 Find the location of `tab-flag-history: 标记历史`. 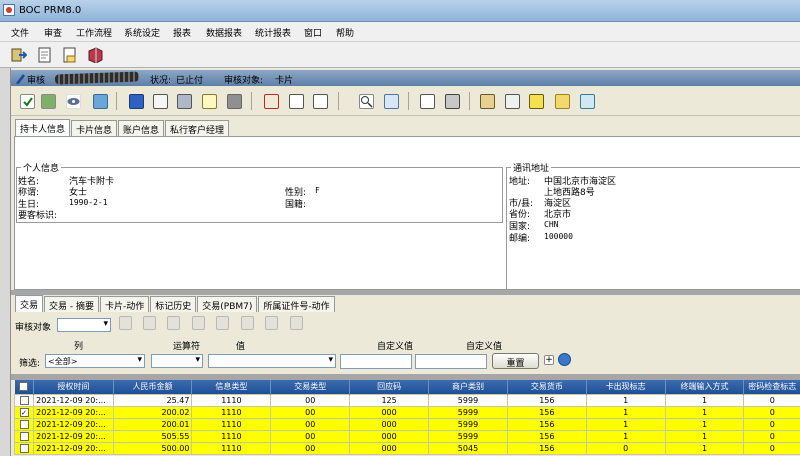

tab-flag-history: 标记历史 is located at coordinates (173, 304).